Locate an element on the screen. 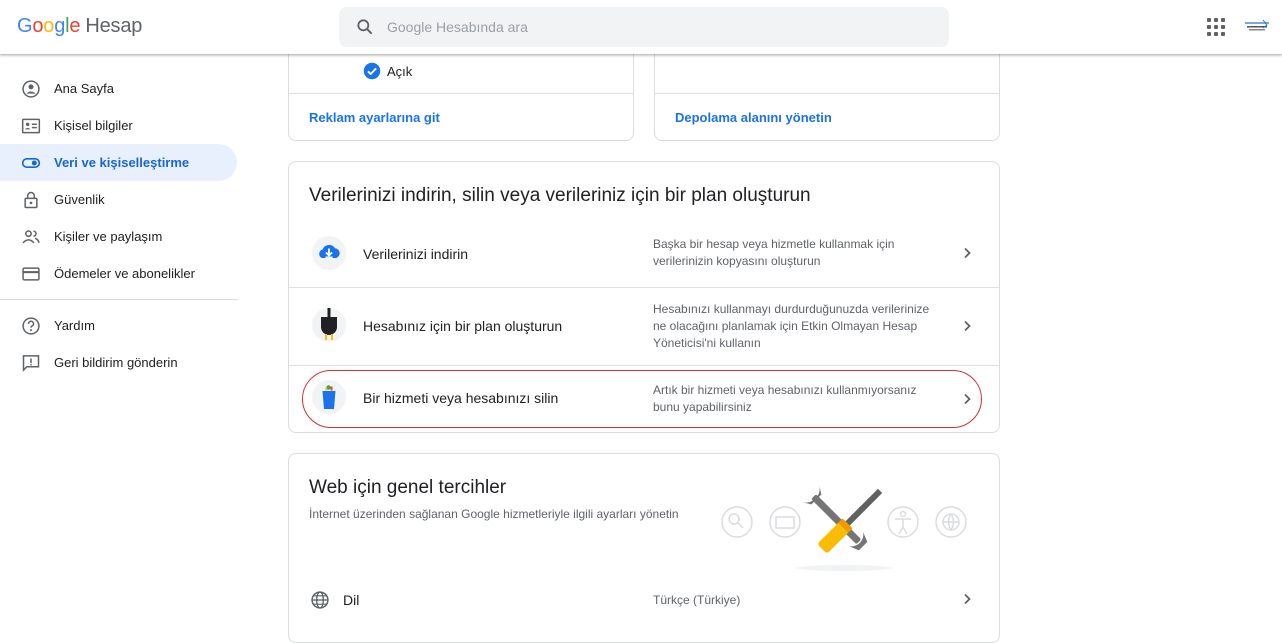  help-icon is located at coordinates (31, 326).